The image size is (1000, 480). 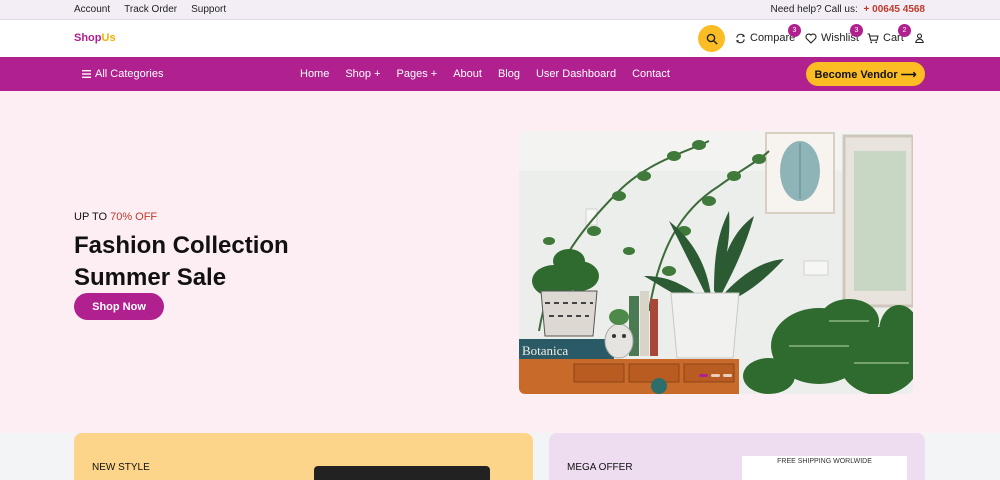 I want to click on nav-item-pages: Pages +, so click(x=417, y=74).